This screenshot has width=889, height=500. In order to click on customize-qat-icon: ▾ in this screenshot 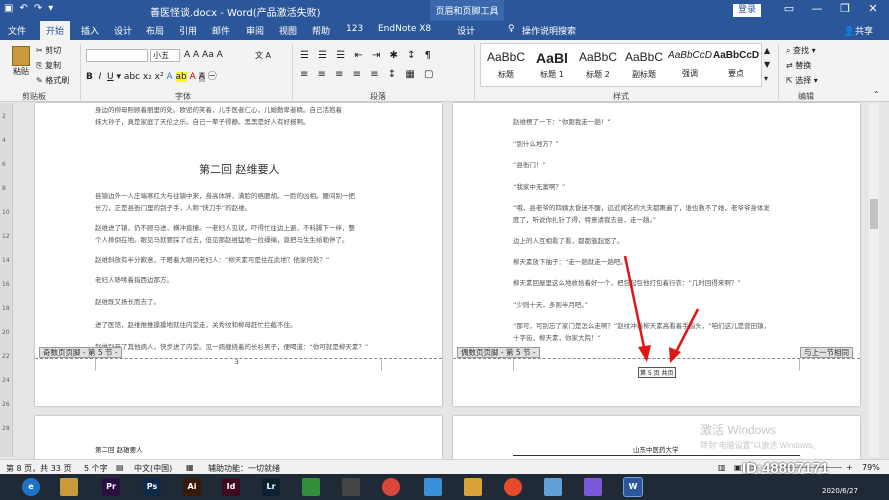, I will do `click(50, 8)`.